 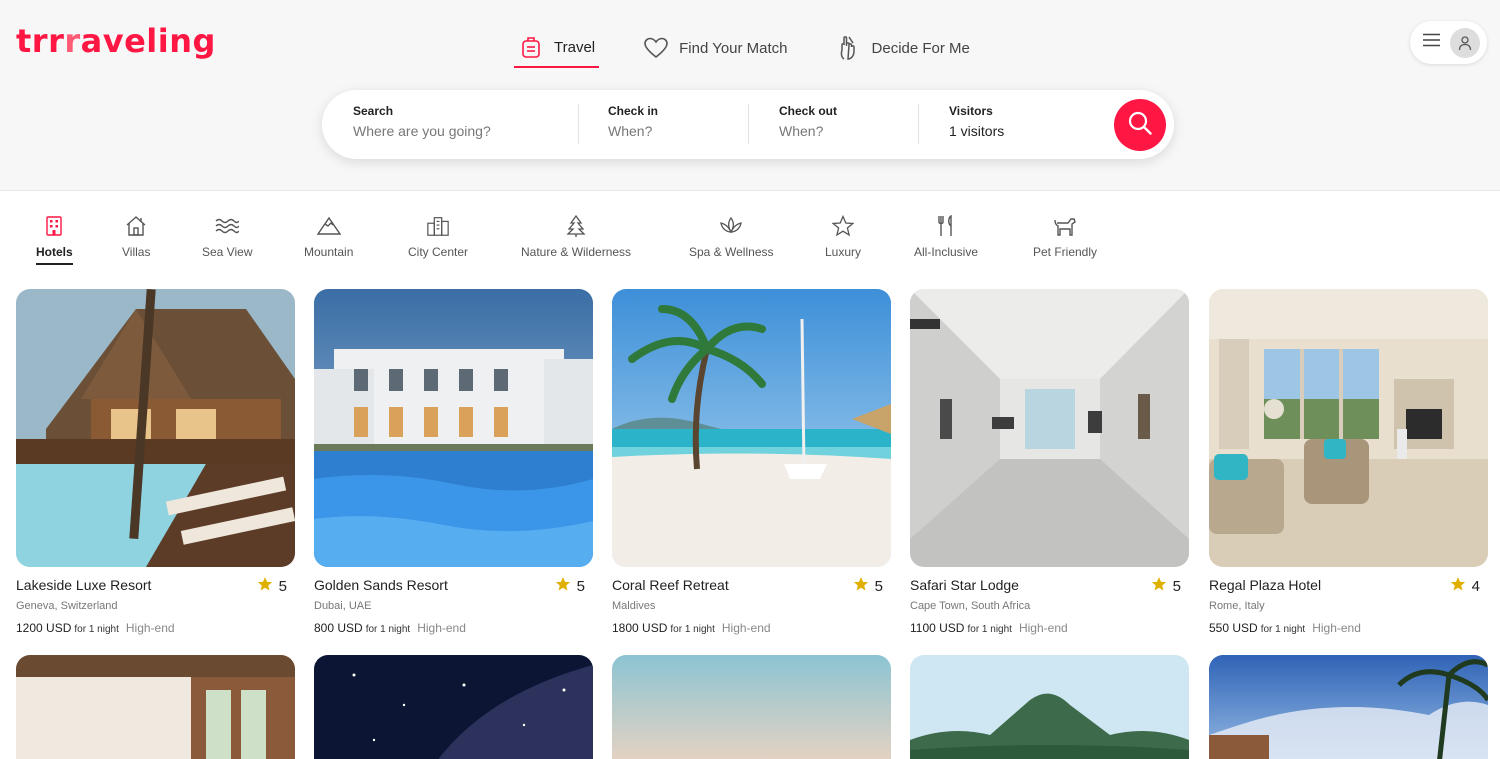 What do you see at coordinates (136, 240) in the screenshot?
I see `category-villas: Villas` at bounding box center [136, 240].